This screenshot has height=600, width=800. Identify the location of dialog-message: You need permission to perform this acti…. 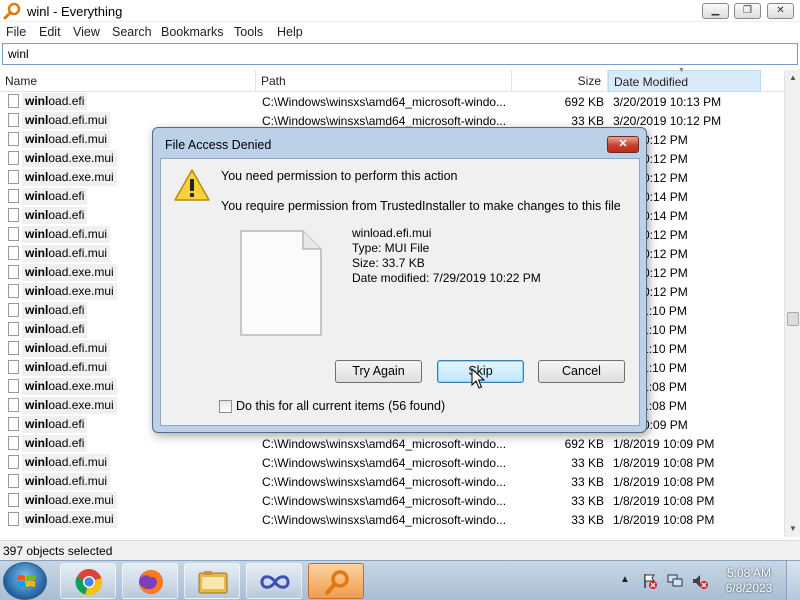
(339, 176).